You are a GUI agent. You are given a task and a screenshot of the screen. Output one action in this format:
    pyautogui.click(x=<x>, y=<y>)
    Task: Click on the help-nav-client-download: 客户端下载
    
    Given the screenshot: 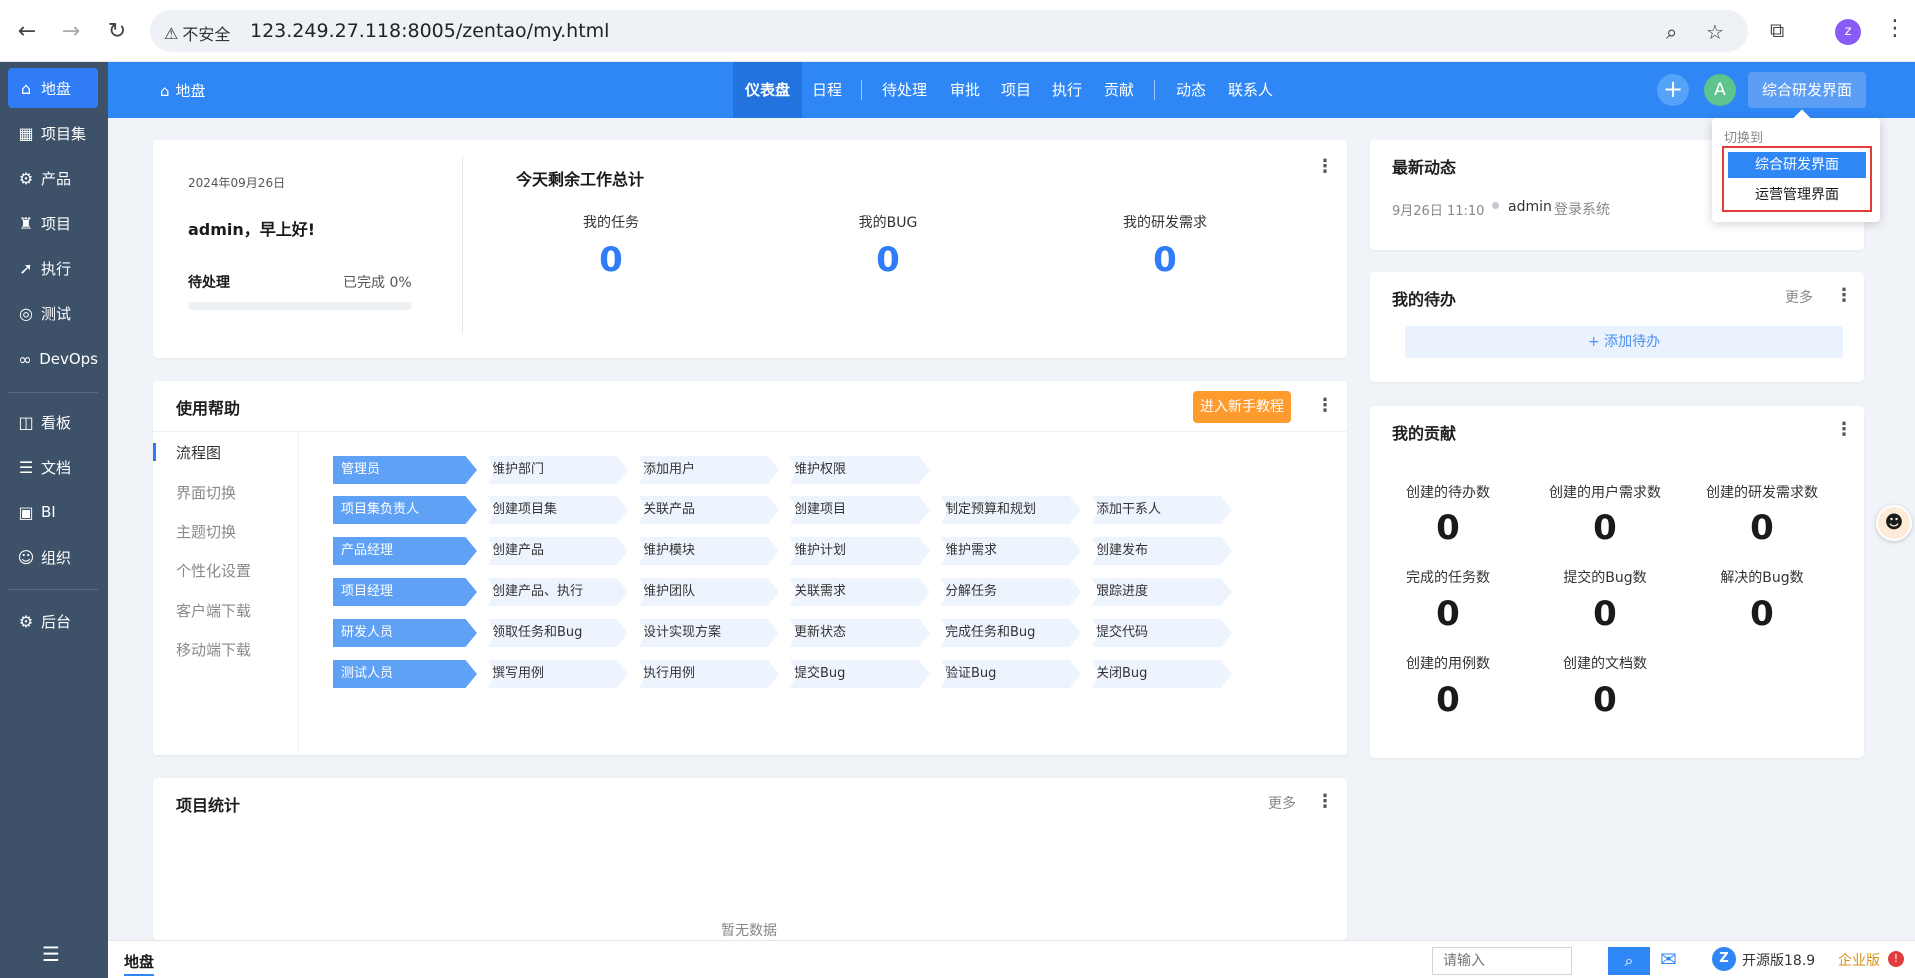 What is the action you would take?
    pyautogui.click(x=213, y=610)
    